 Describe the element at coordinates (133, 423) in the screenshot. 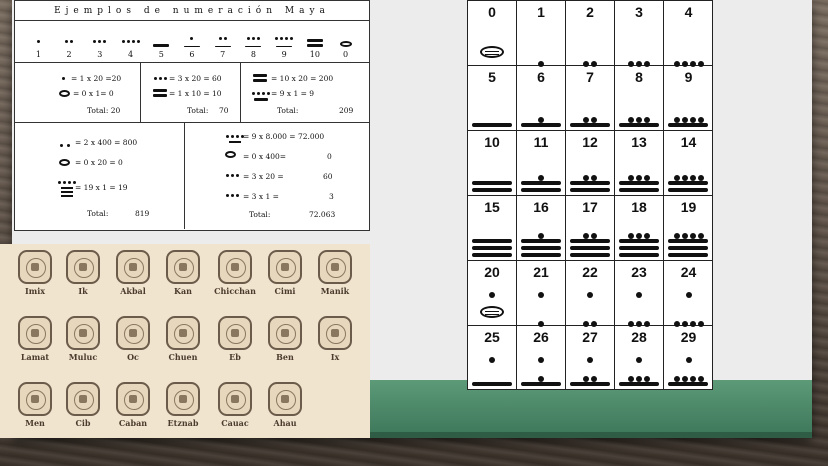

I see `day-sign-label: Caban` at that location.